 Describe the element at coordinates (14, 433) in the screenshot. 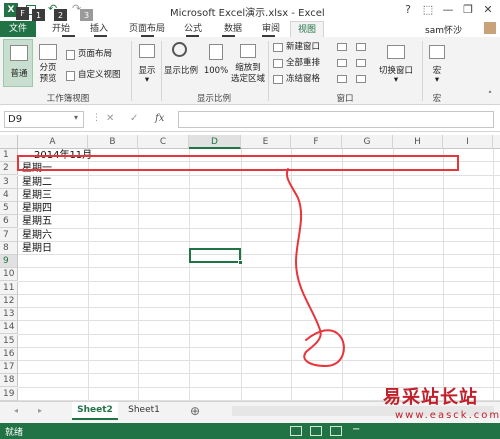

I see `status-text: 就绪` at that location.